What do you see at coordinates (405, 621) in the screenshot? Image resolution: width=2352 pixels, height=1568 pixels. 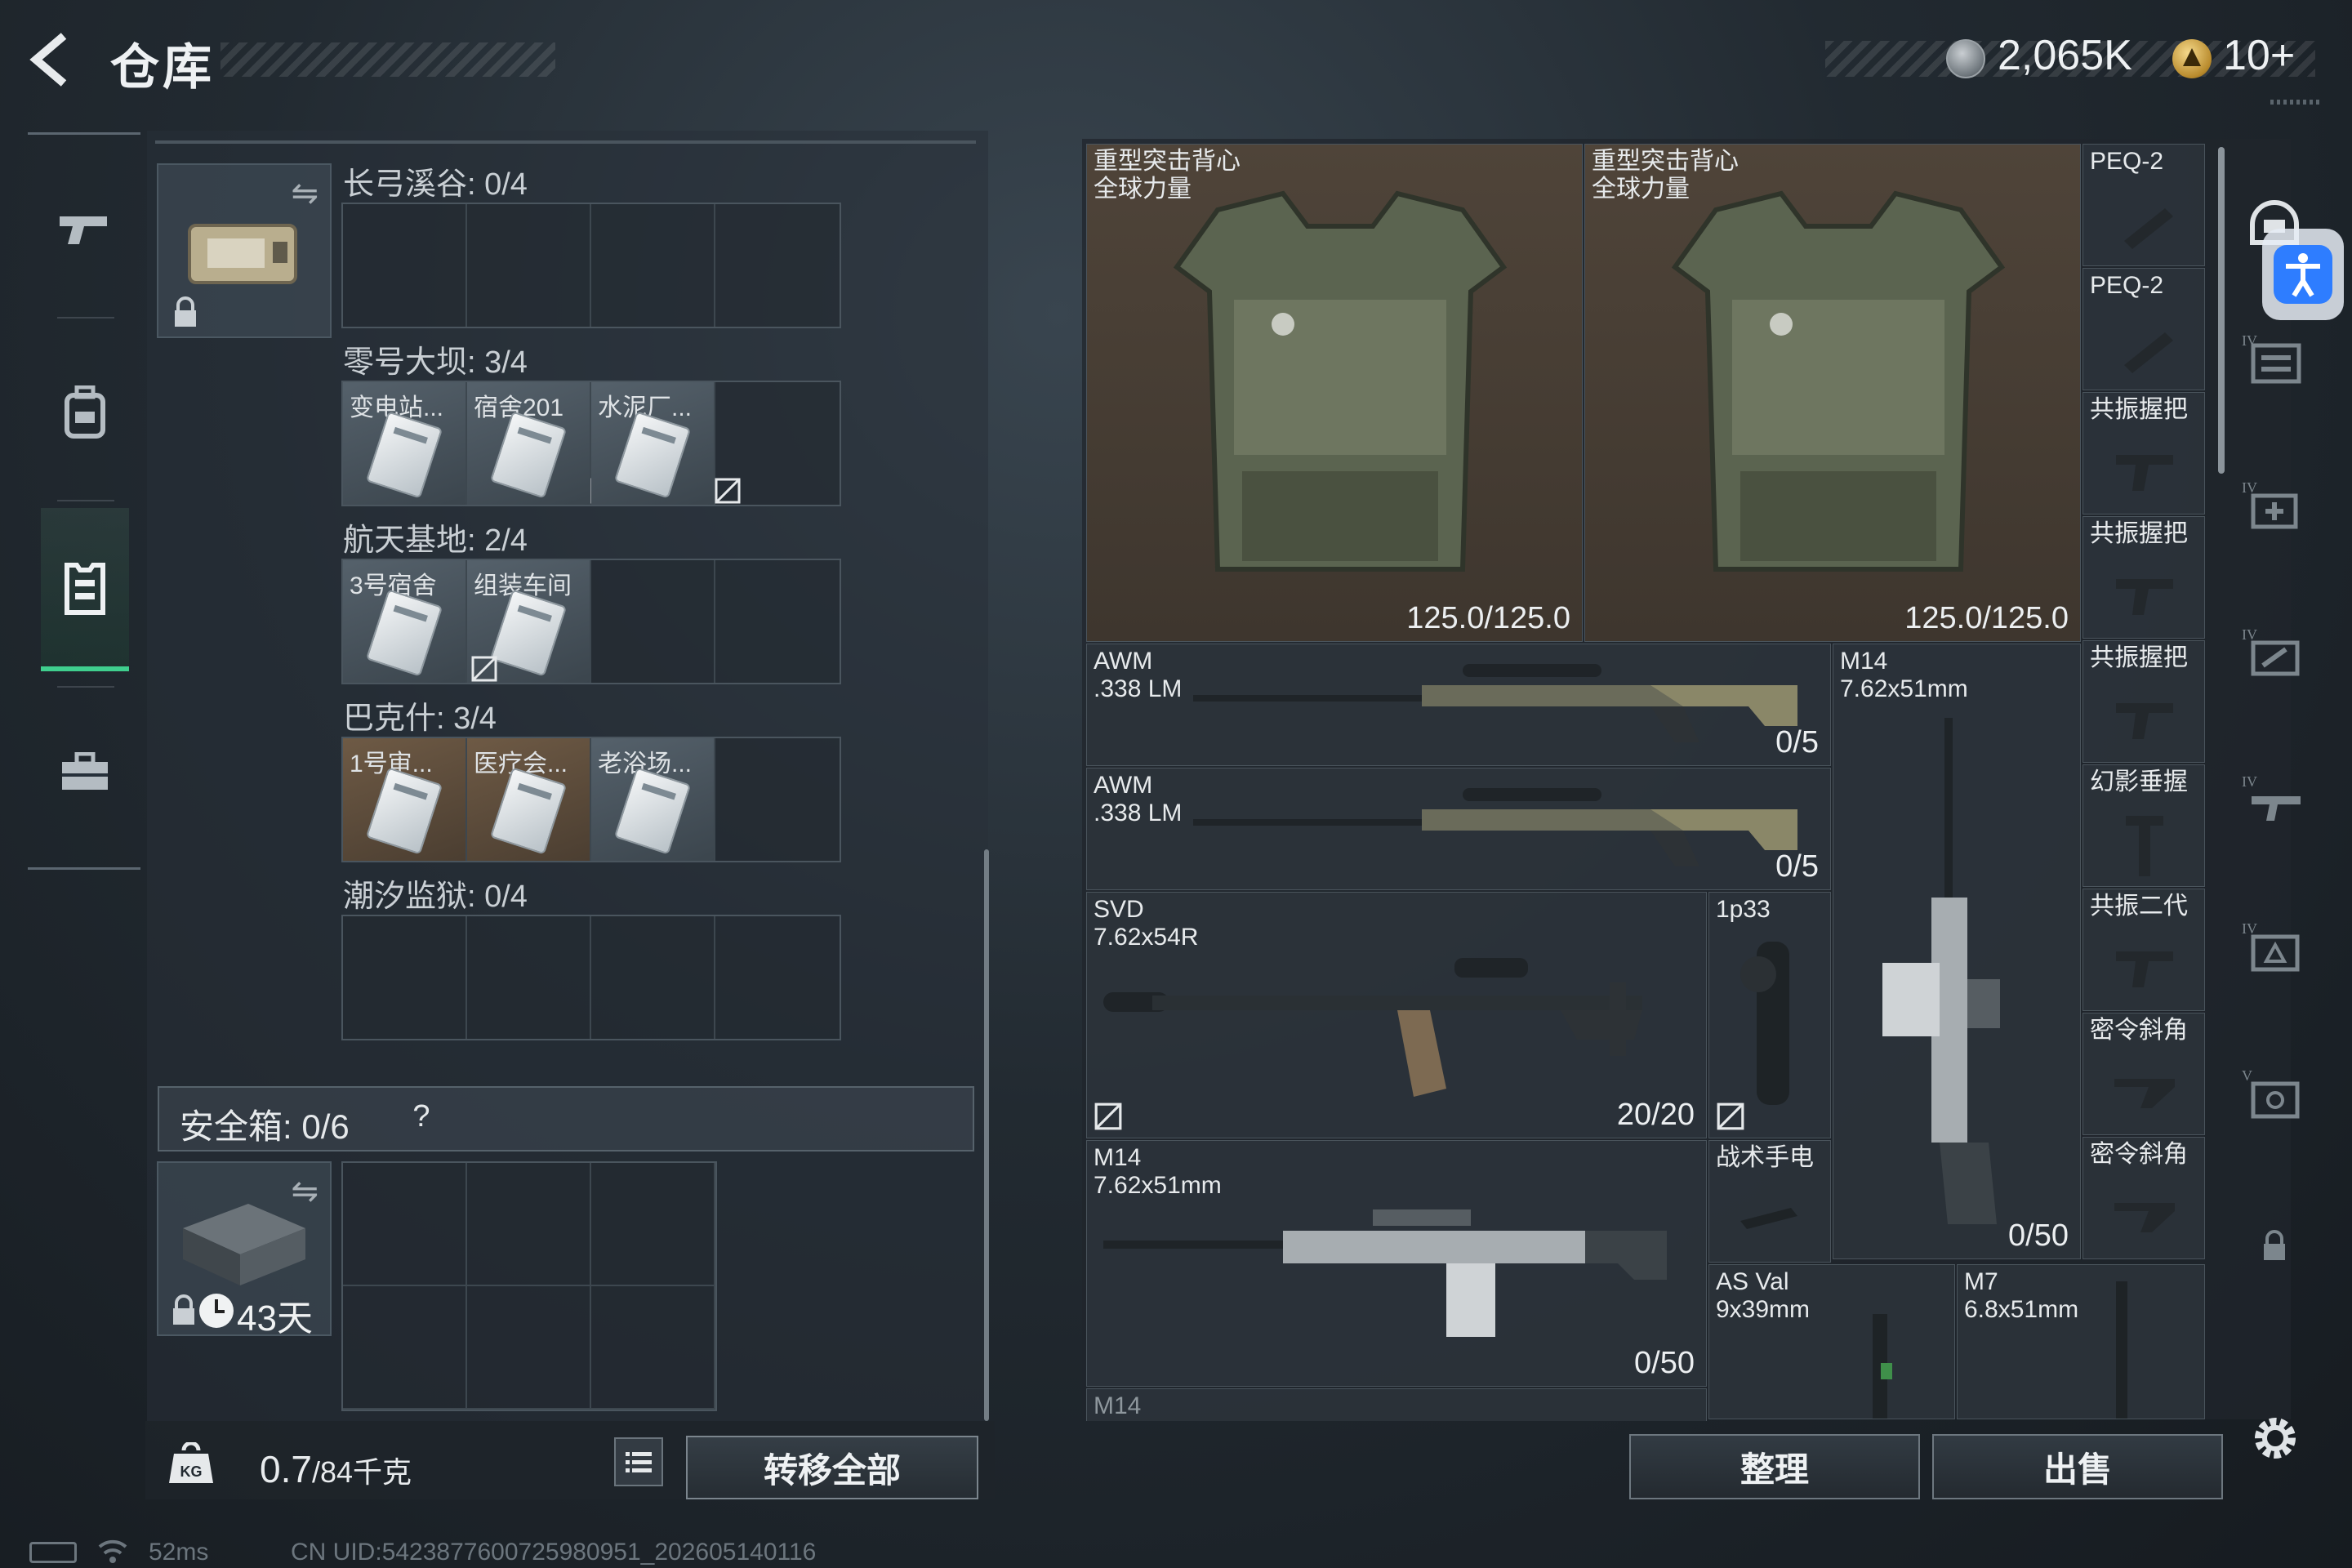 I see `keycard-slot: 3号宿舍` at bounding box center [405, 621].